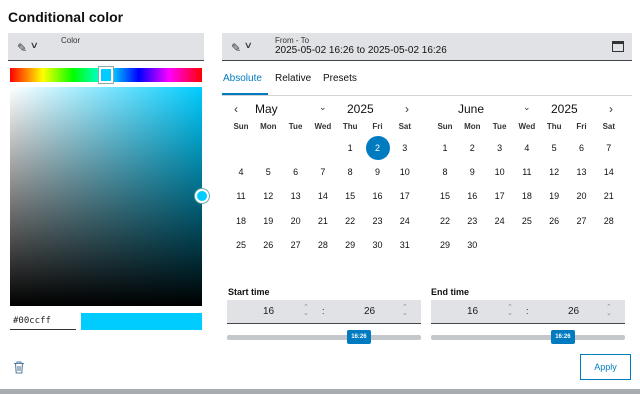 This screenshot has width=640, height=394. What do you see at coordinates (605, 367) in the screenshot?
I see `apply-button: Apply` at bounding box center [605, 367].